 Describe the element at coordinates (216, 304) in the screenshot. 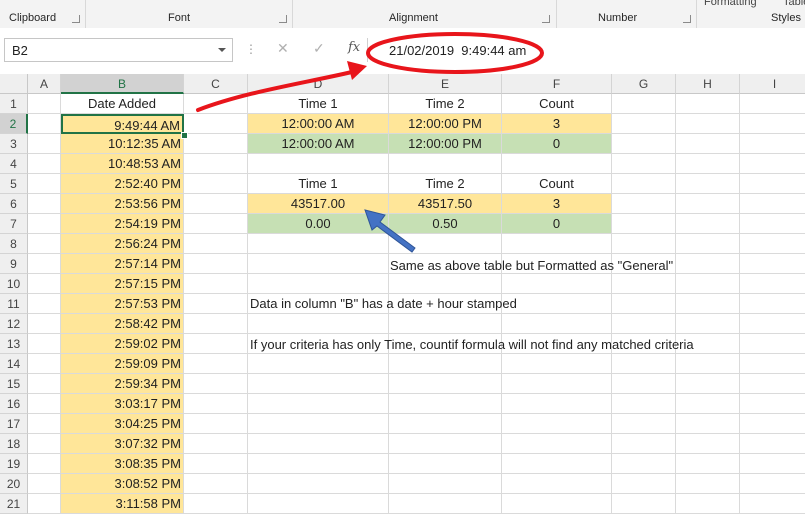

I see `cell-c11` at that location.